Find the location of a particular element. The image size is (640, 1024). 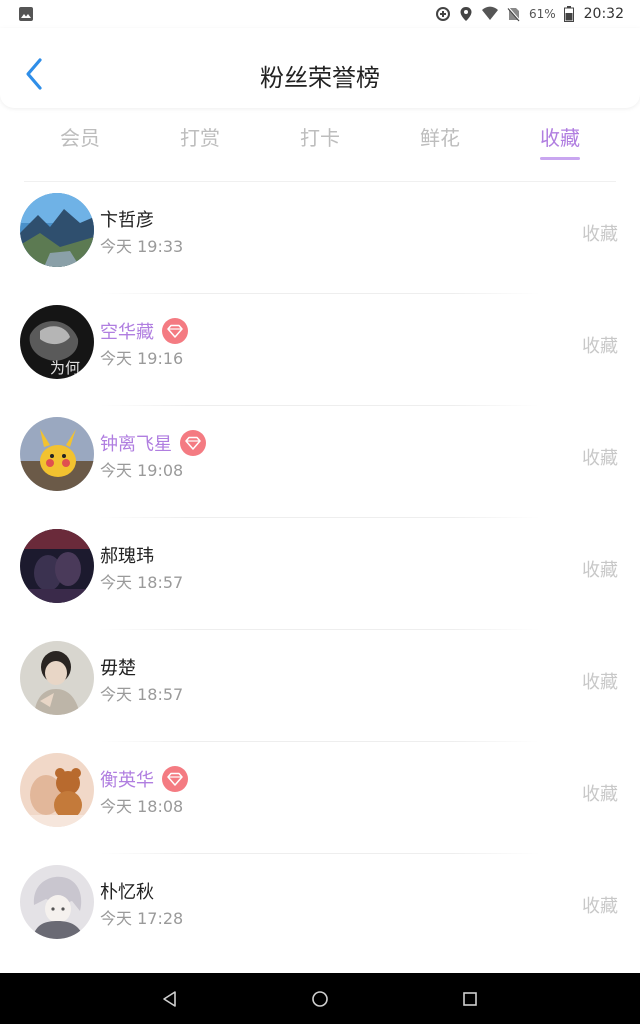

name-line: 卞哲彦 is located at coordinates (127, 219).